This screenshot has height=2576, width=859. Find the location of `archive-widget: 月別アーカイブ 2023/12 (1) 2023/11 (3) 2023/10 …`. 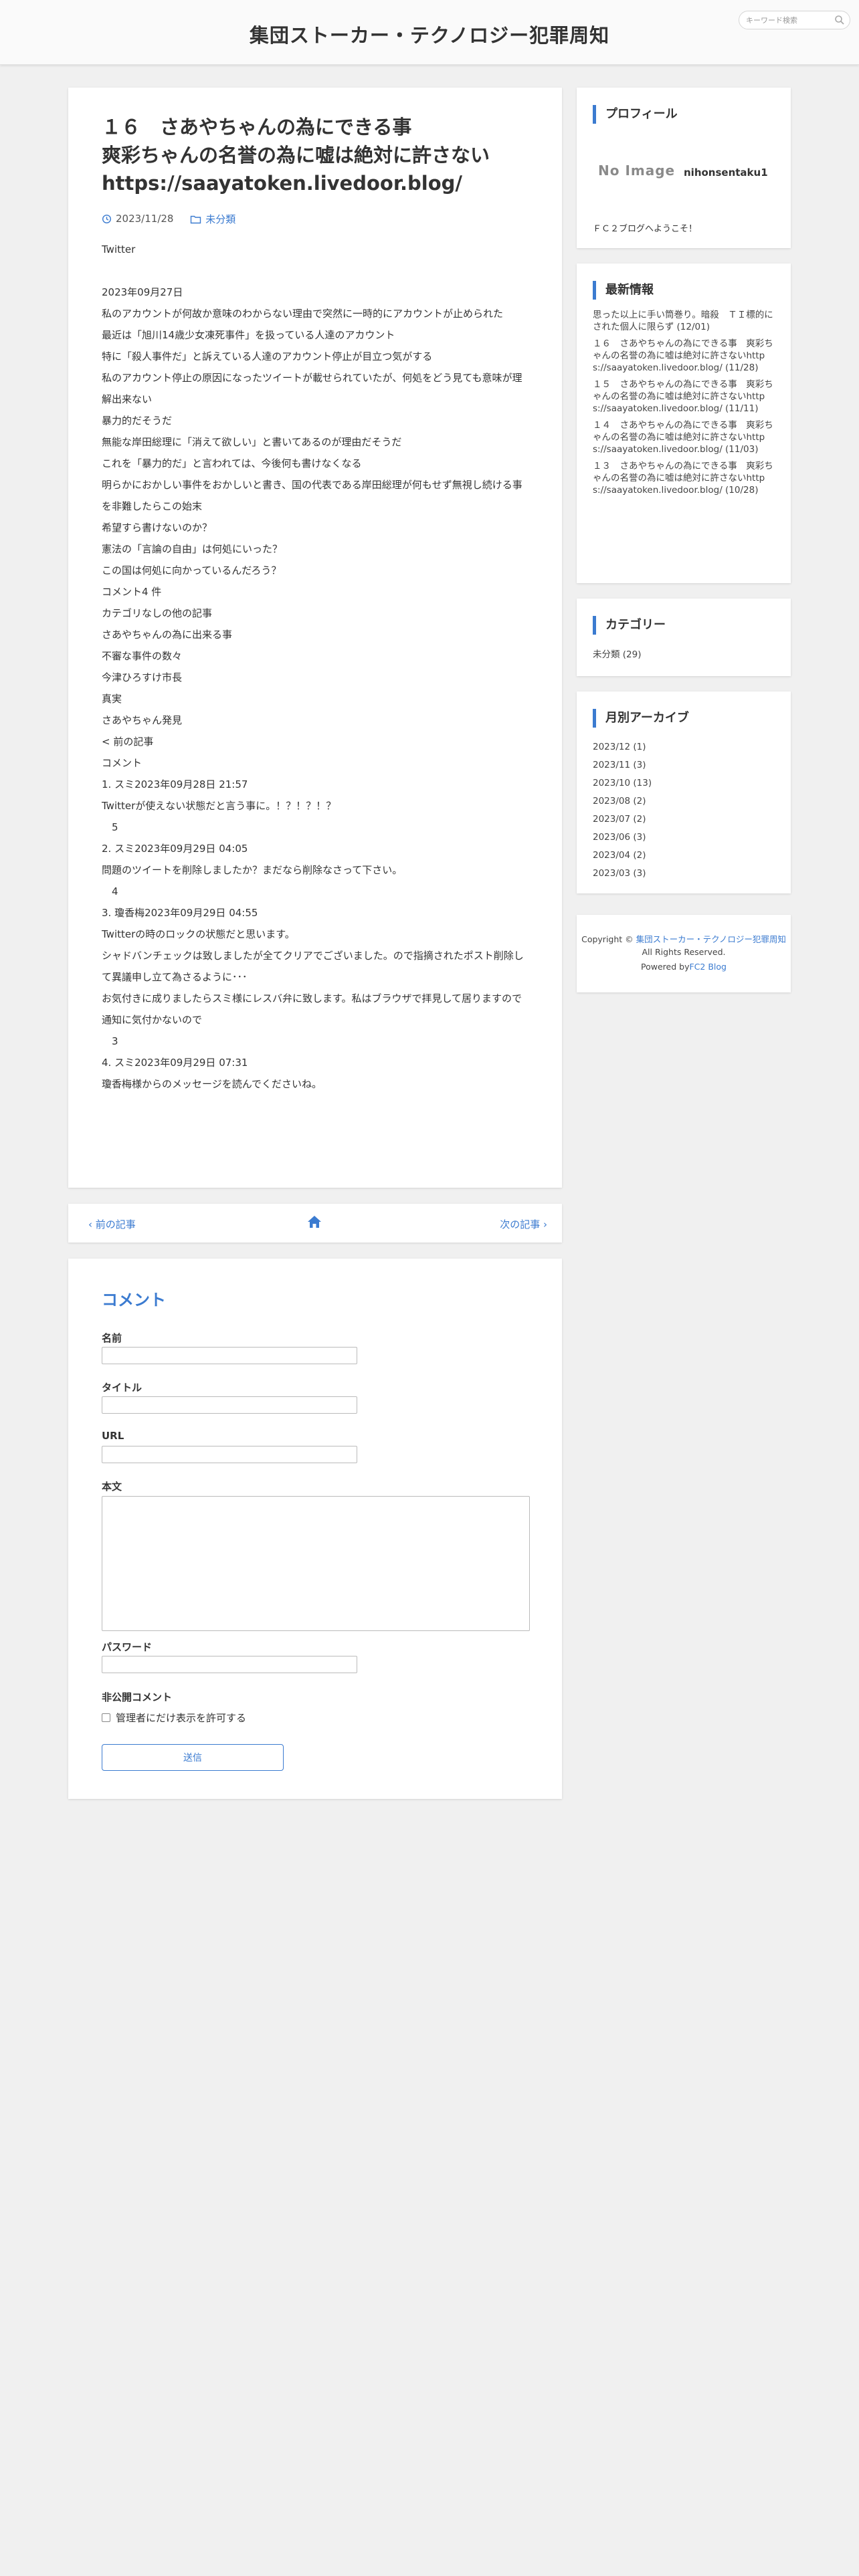

archive-widget: 月別アーカイブ 2023/12 (1) 2023/11 (3) 2023/10 … is located at coordinates (684, 792).